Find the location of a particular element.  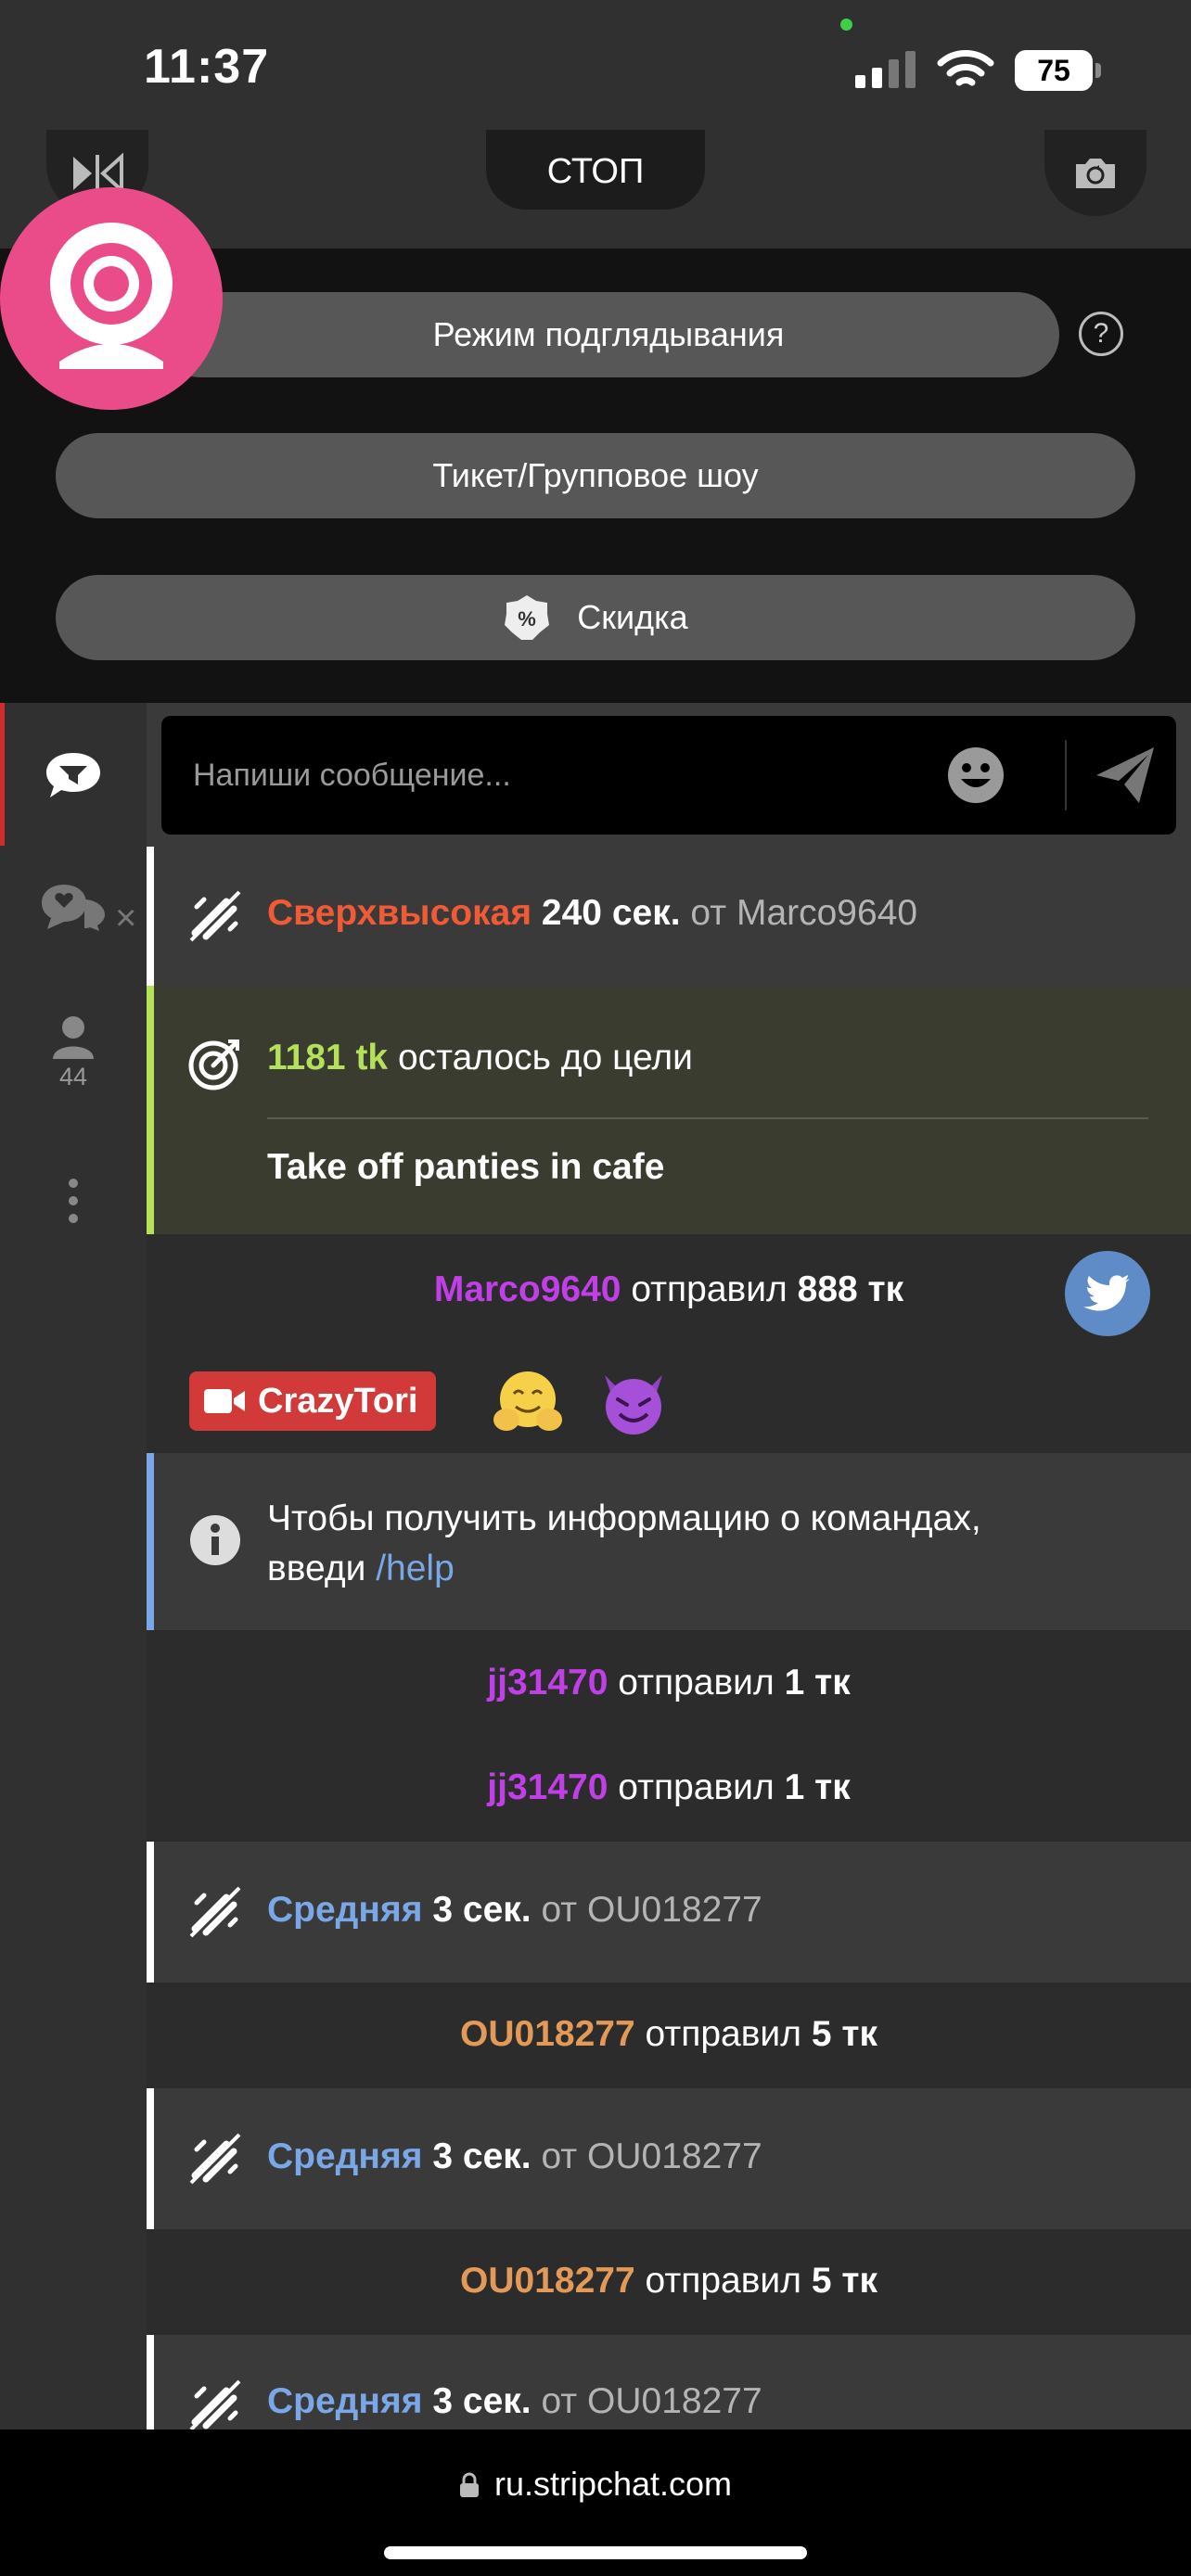

url-display: ru.stripchat.com is located at coordinates (595, 2485).